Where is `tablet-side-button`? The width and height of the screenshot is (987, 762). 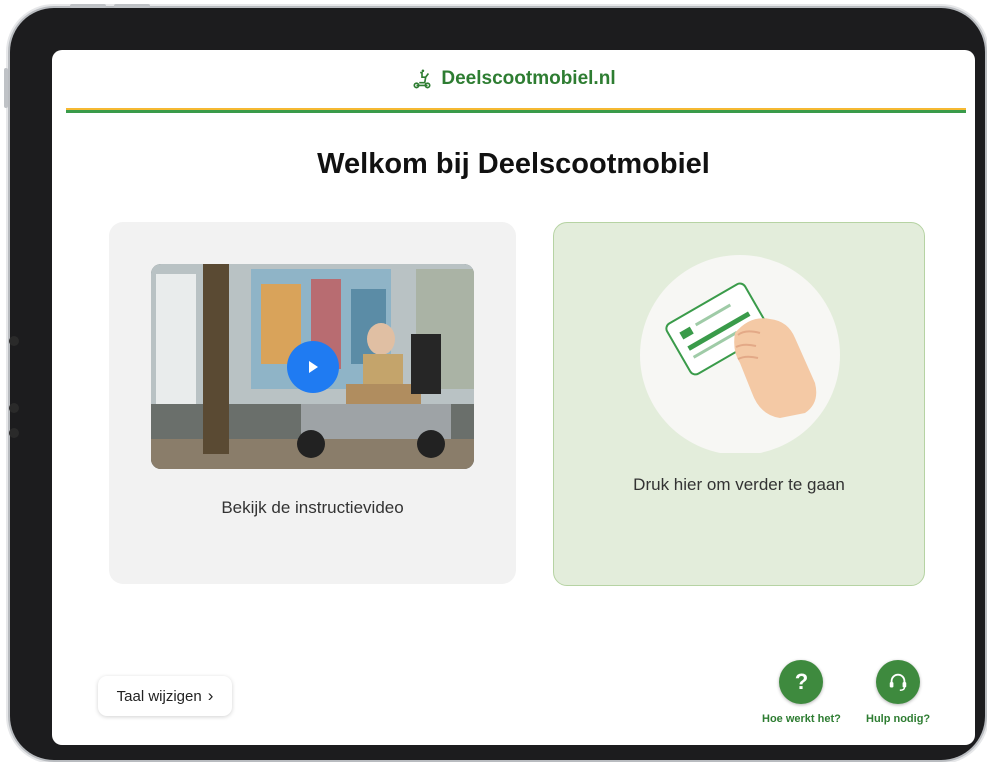
tablet-side-button is located at coordinates (6, 88).